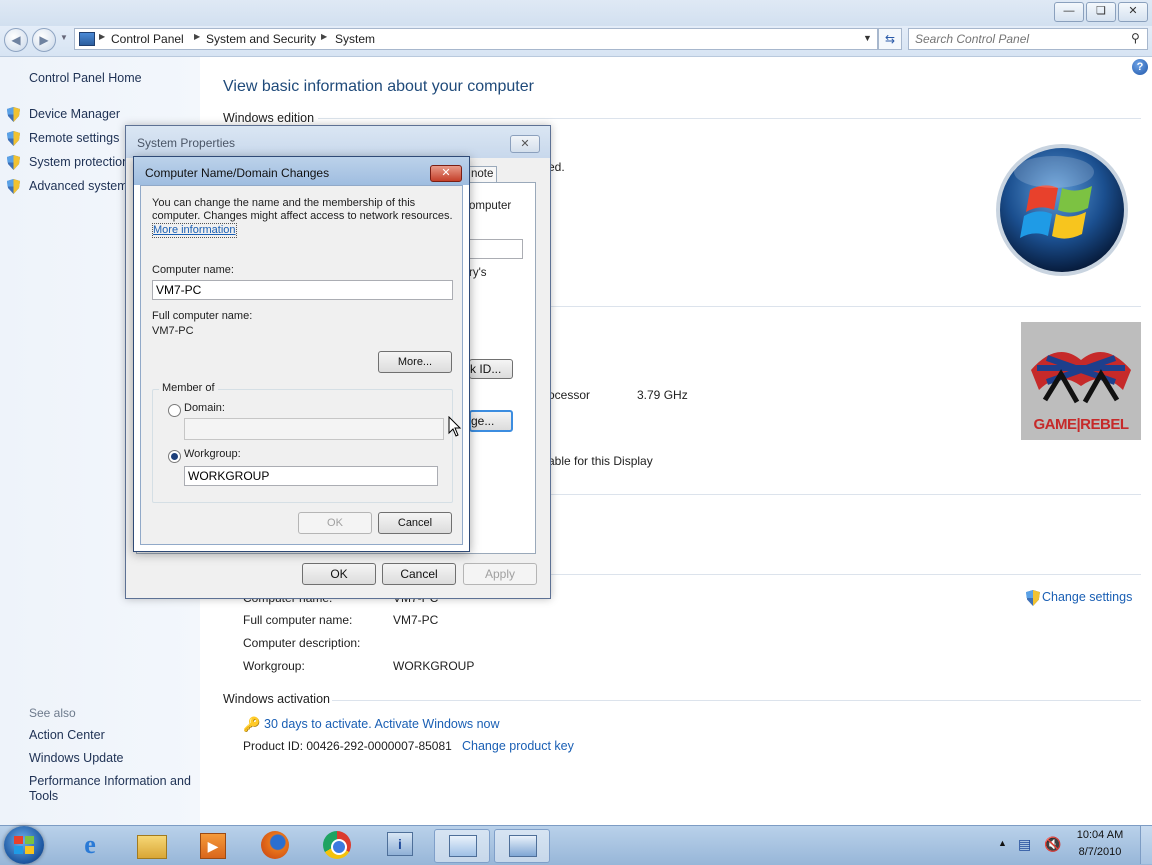 This screenshot has width=1152, height=865. I want to click on see-also-action-center: Action Center, so click(67, 735).